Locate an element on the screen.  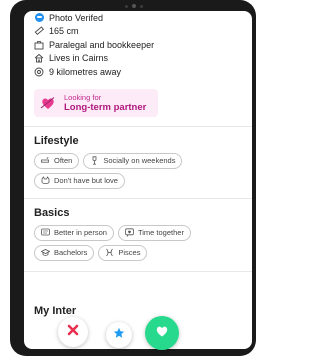
home-icon is located at coordinates (39, 58).